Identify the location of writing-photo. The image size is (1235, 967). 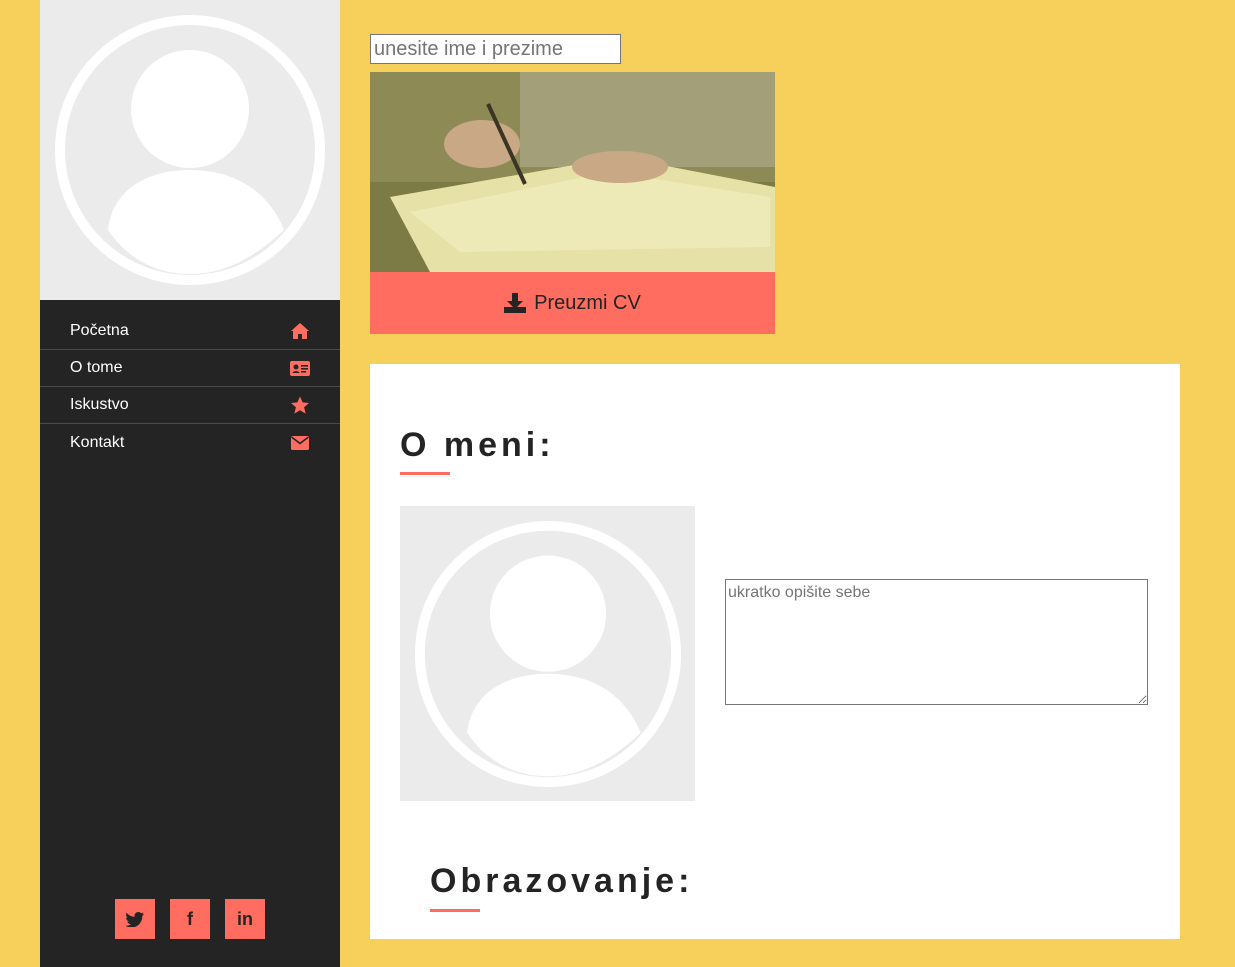
(572, 172).